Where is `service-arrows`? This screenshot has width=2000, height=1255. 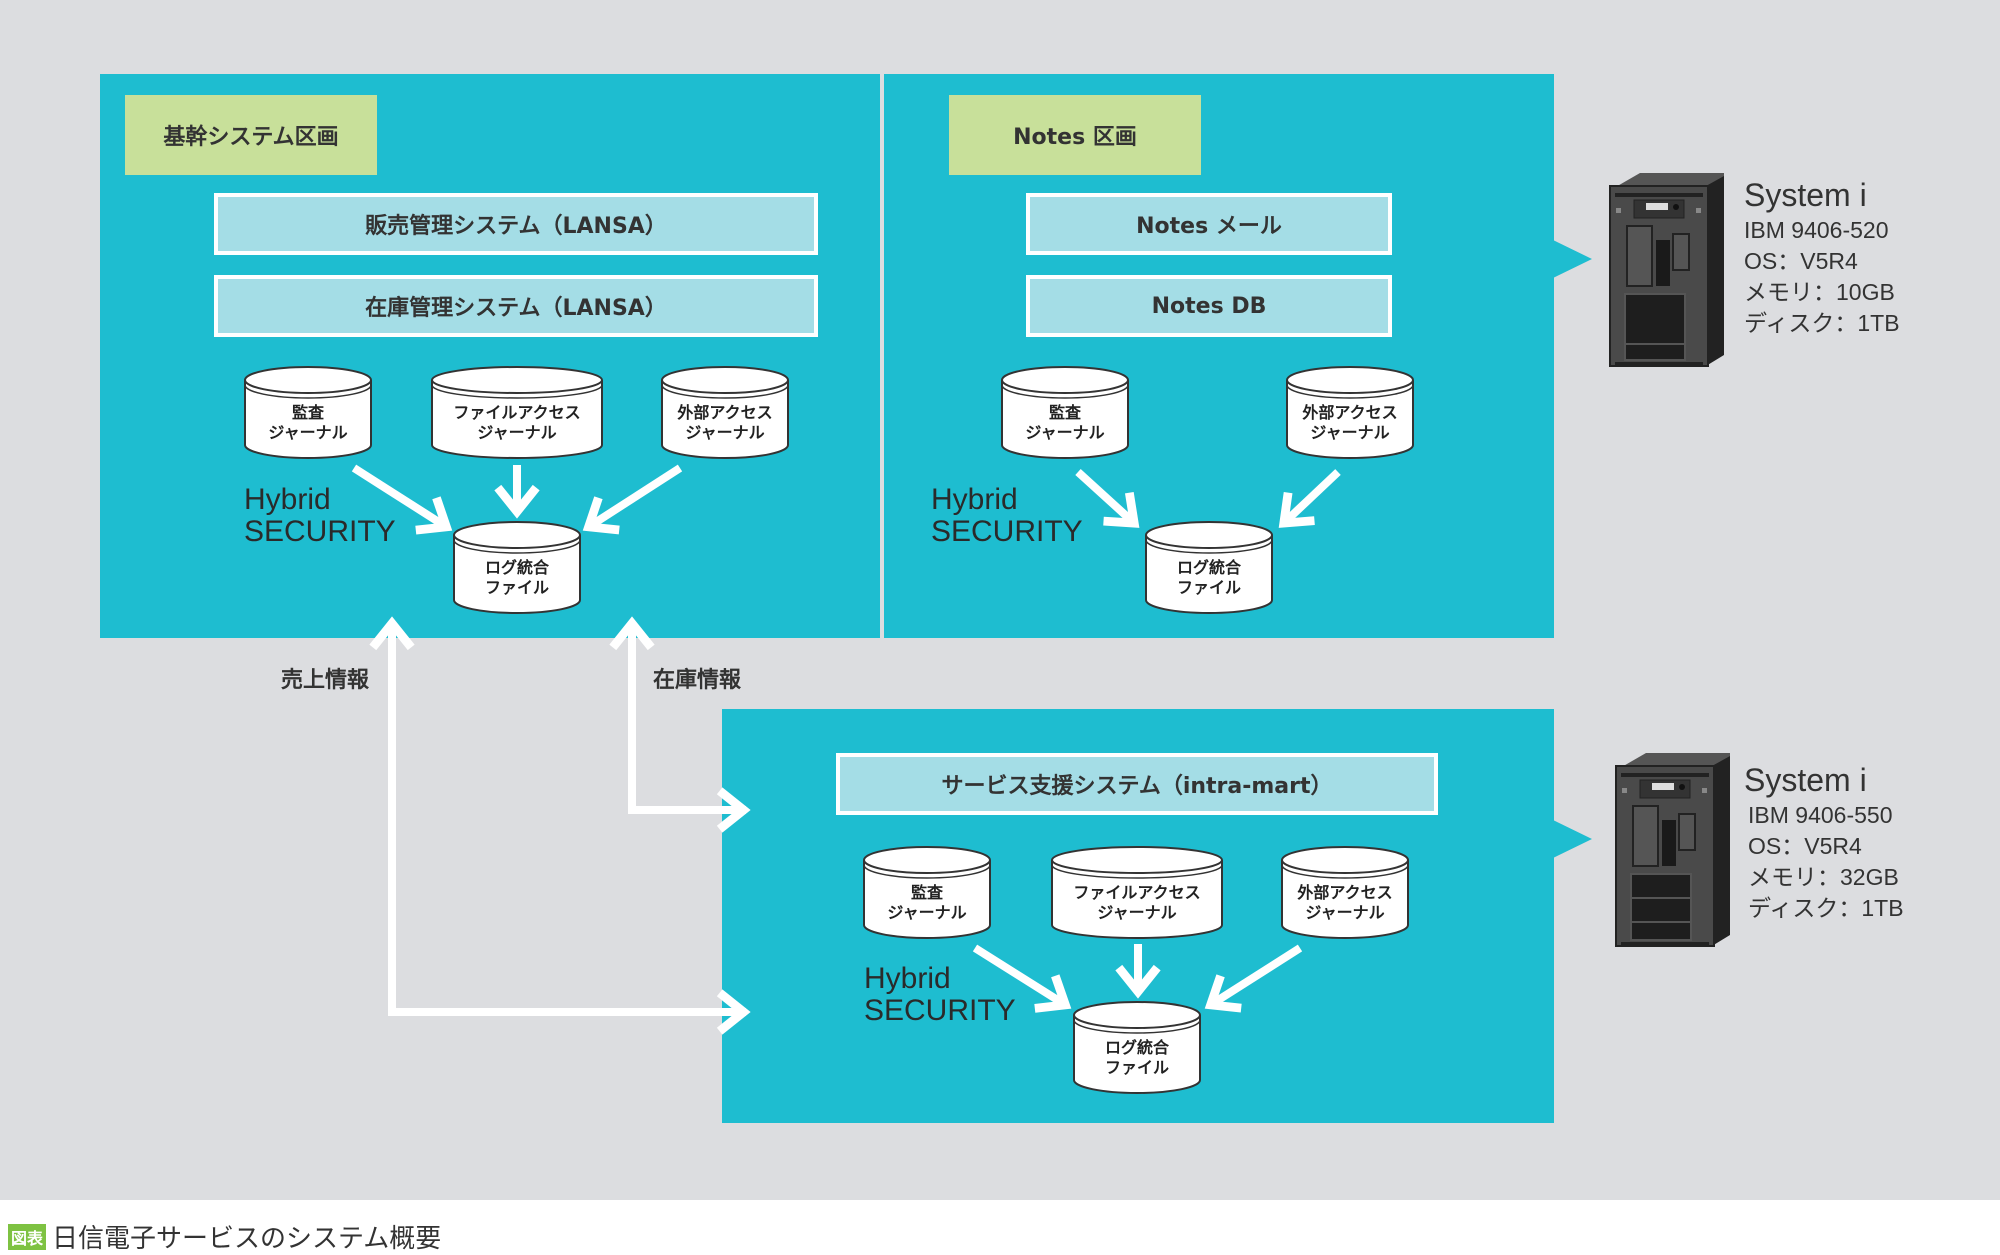
service-arrows is located at coordinates (1137, 978).